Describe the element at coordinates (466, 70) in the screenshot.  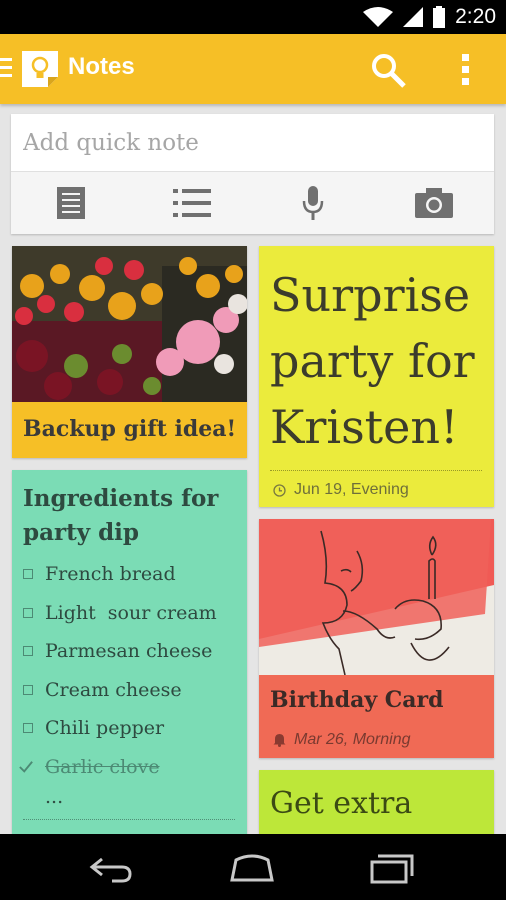
I see `overflow-menu-icon` at that location.